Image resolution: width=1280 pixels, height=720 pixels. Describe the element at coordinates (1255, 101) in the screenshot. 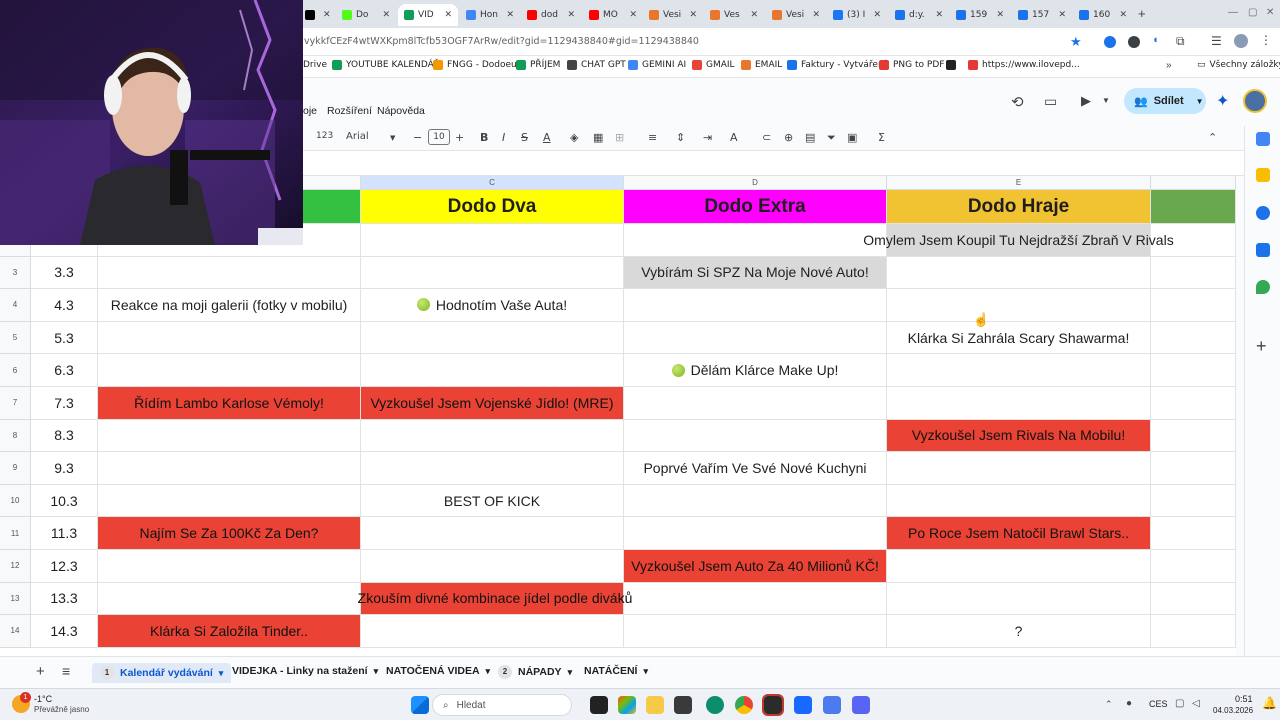

I see `account-avatar` at that location.